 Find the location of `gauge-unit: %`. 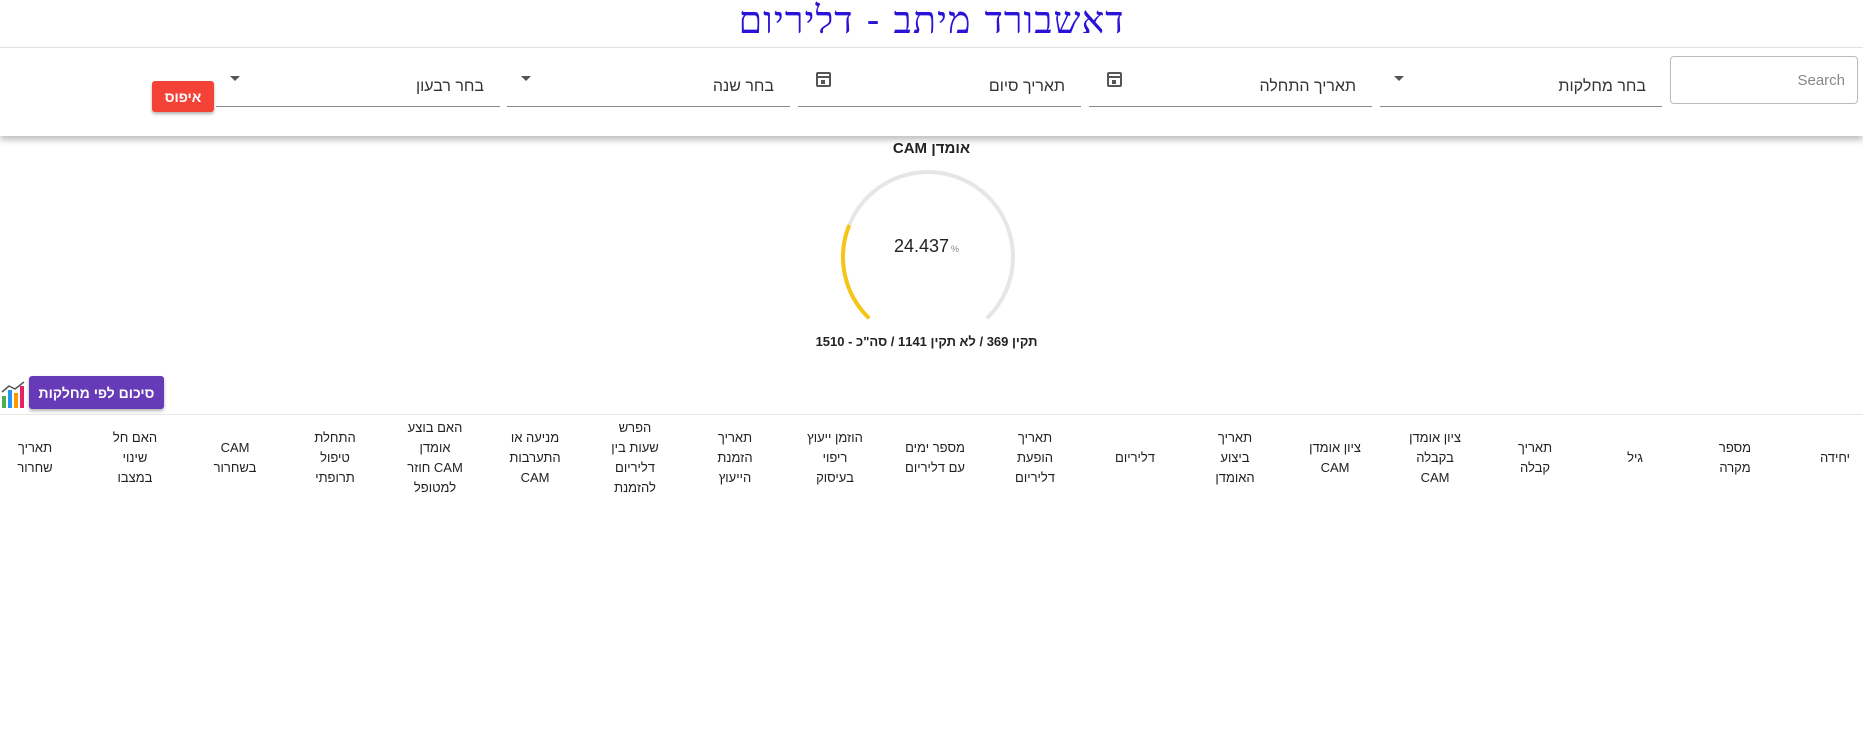

gauge-unit: % is located at coordinates (955, 249).